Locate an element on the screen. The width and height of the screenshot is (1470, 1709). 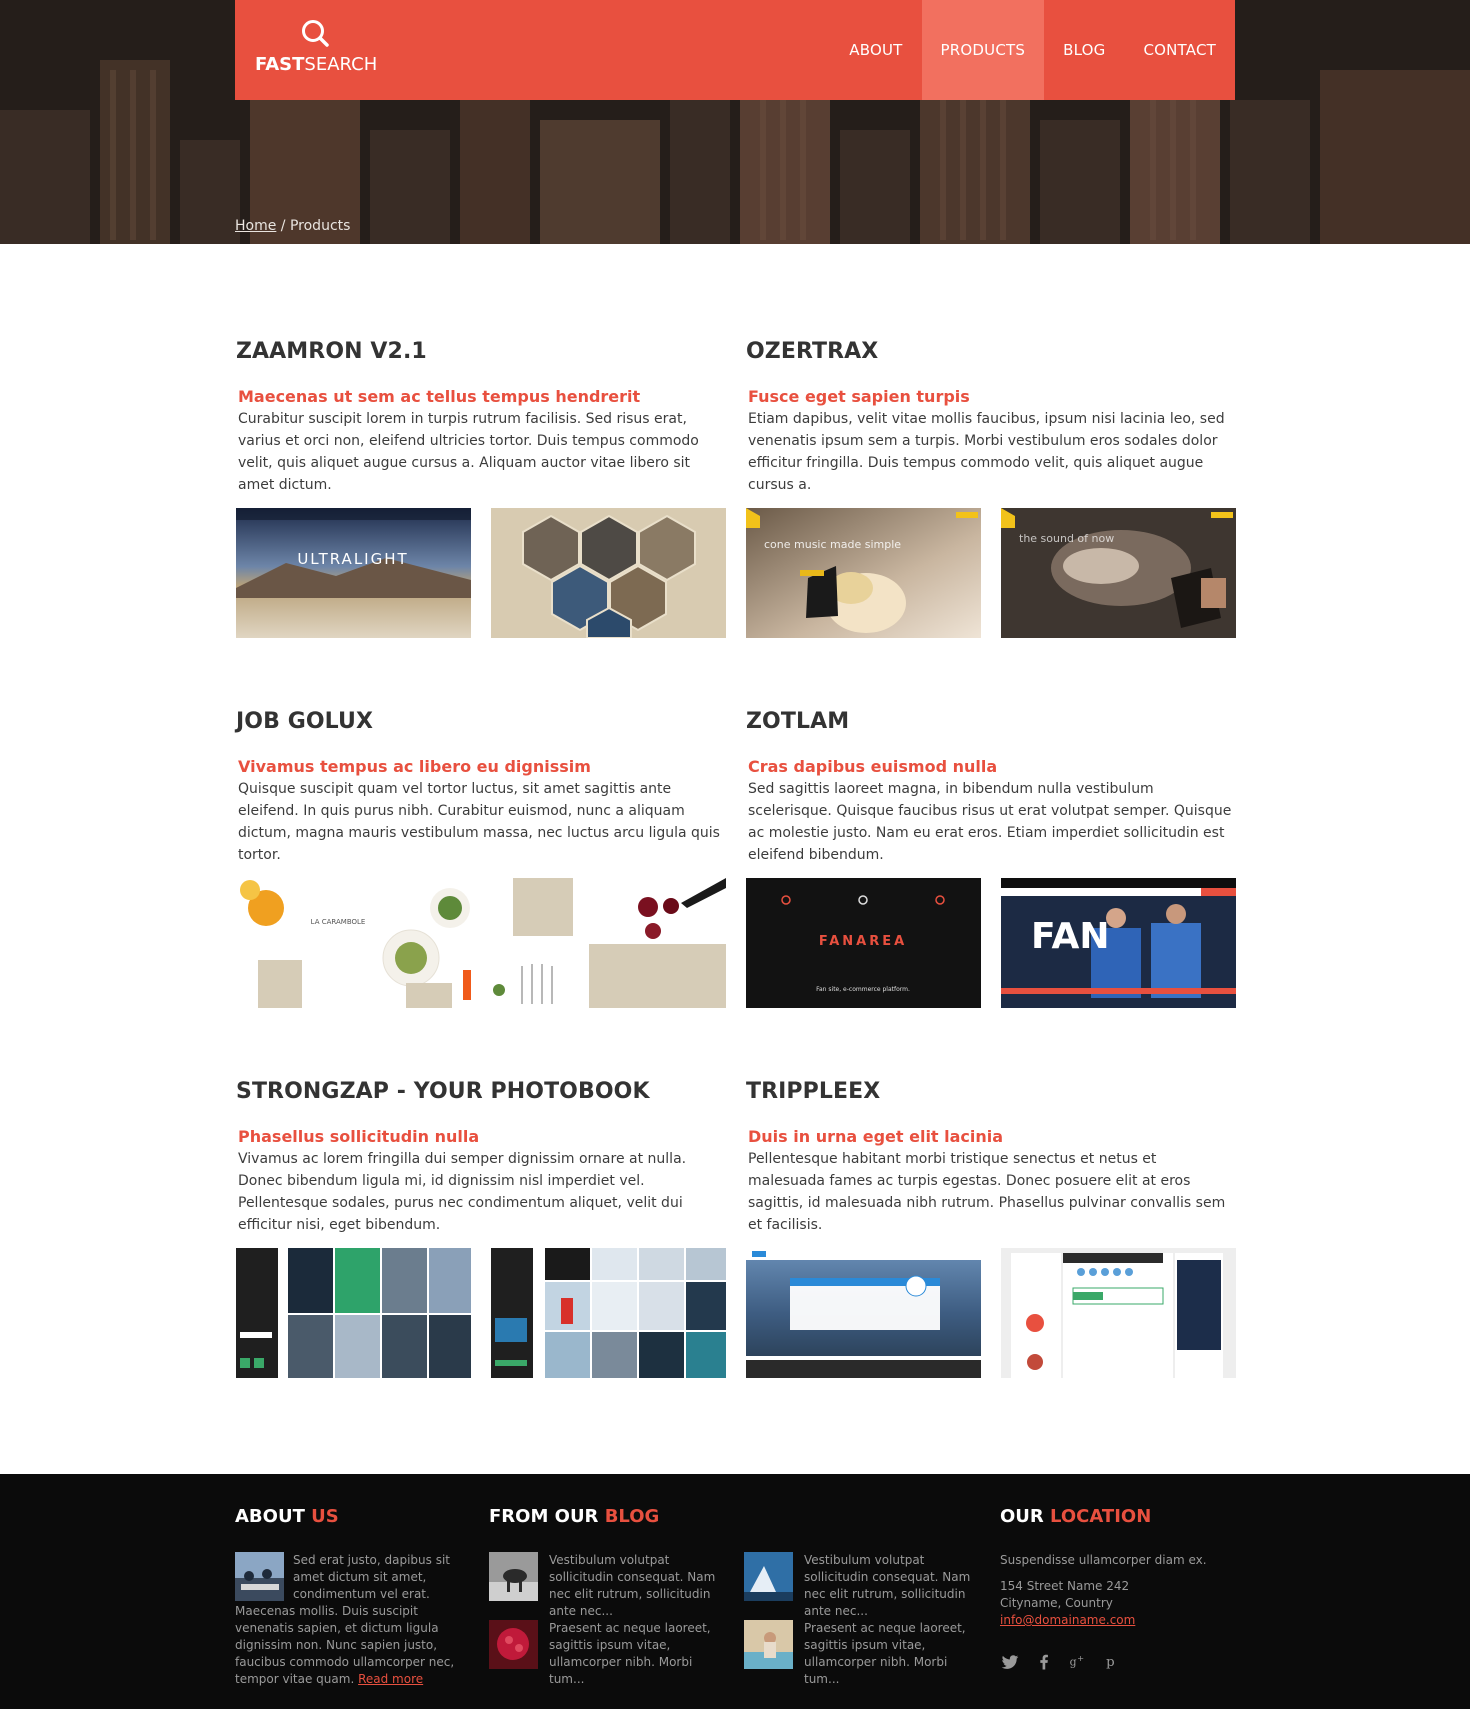
header-bar: FASTSEARCH ABOUT PRODUCTS BLOG CONTACT is located at coordinates (735, 50).